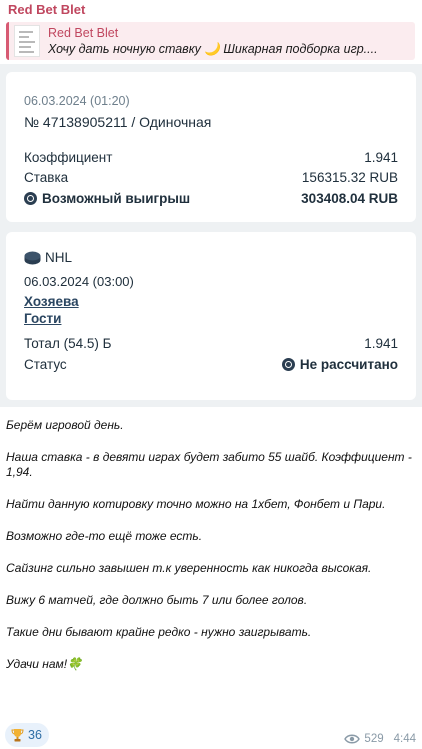 This screenshot has width=422, height=749. I want to click on trophy-icon, so click(17, 735).